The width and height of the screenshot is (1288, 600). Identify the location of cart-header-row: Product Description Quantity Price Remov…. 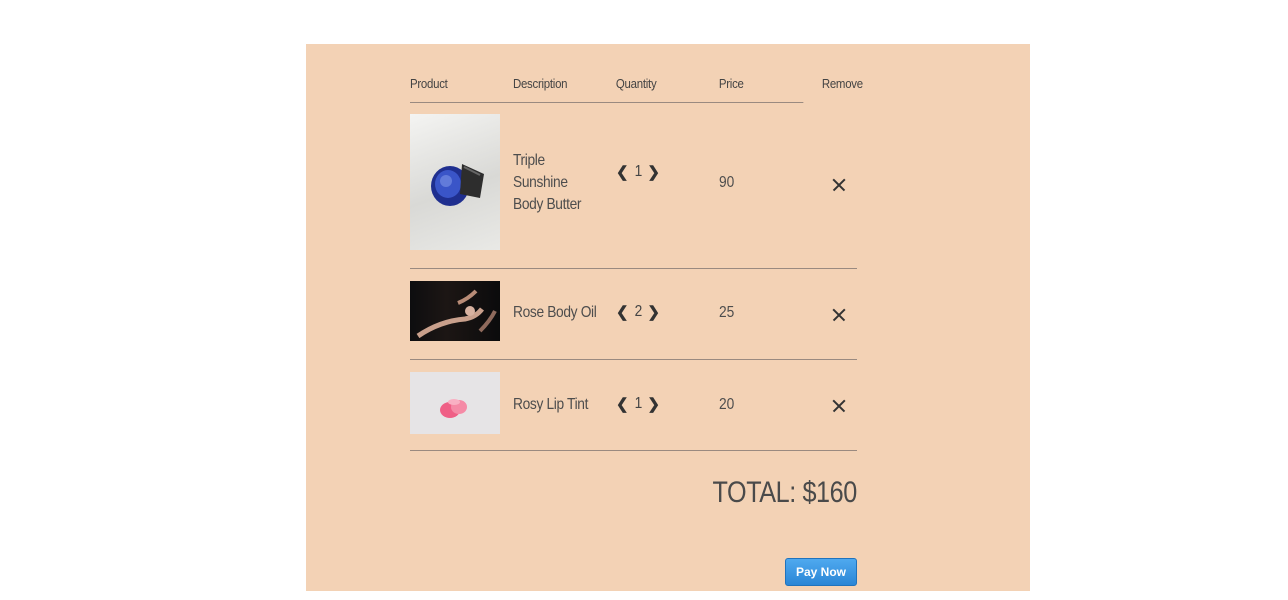
(636, 88).